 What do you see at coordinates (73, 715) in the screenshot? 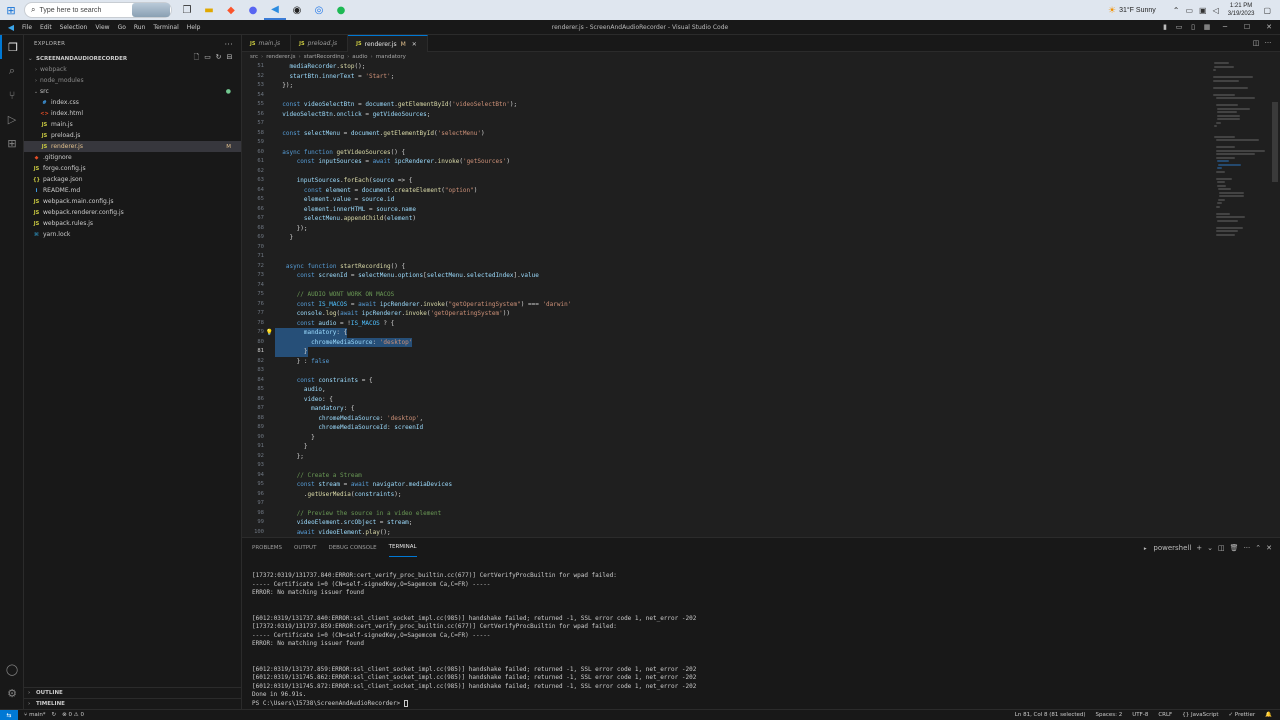
I see `problems-count: ⊗ 0 ⚠ 0` at bounding box center [73, 715].